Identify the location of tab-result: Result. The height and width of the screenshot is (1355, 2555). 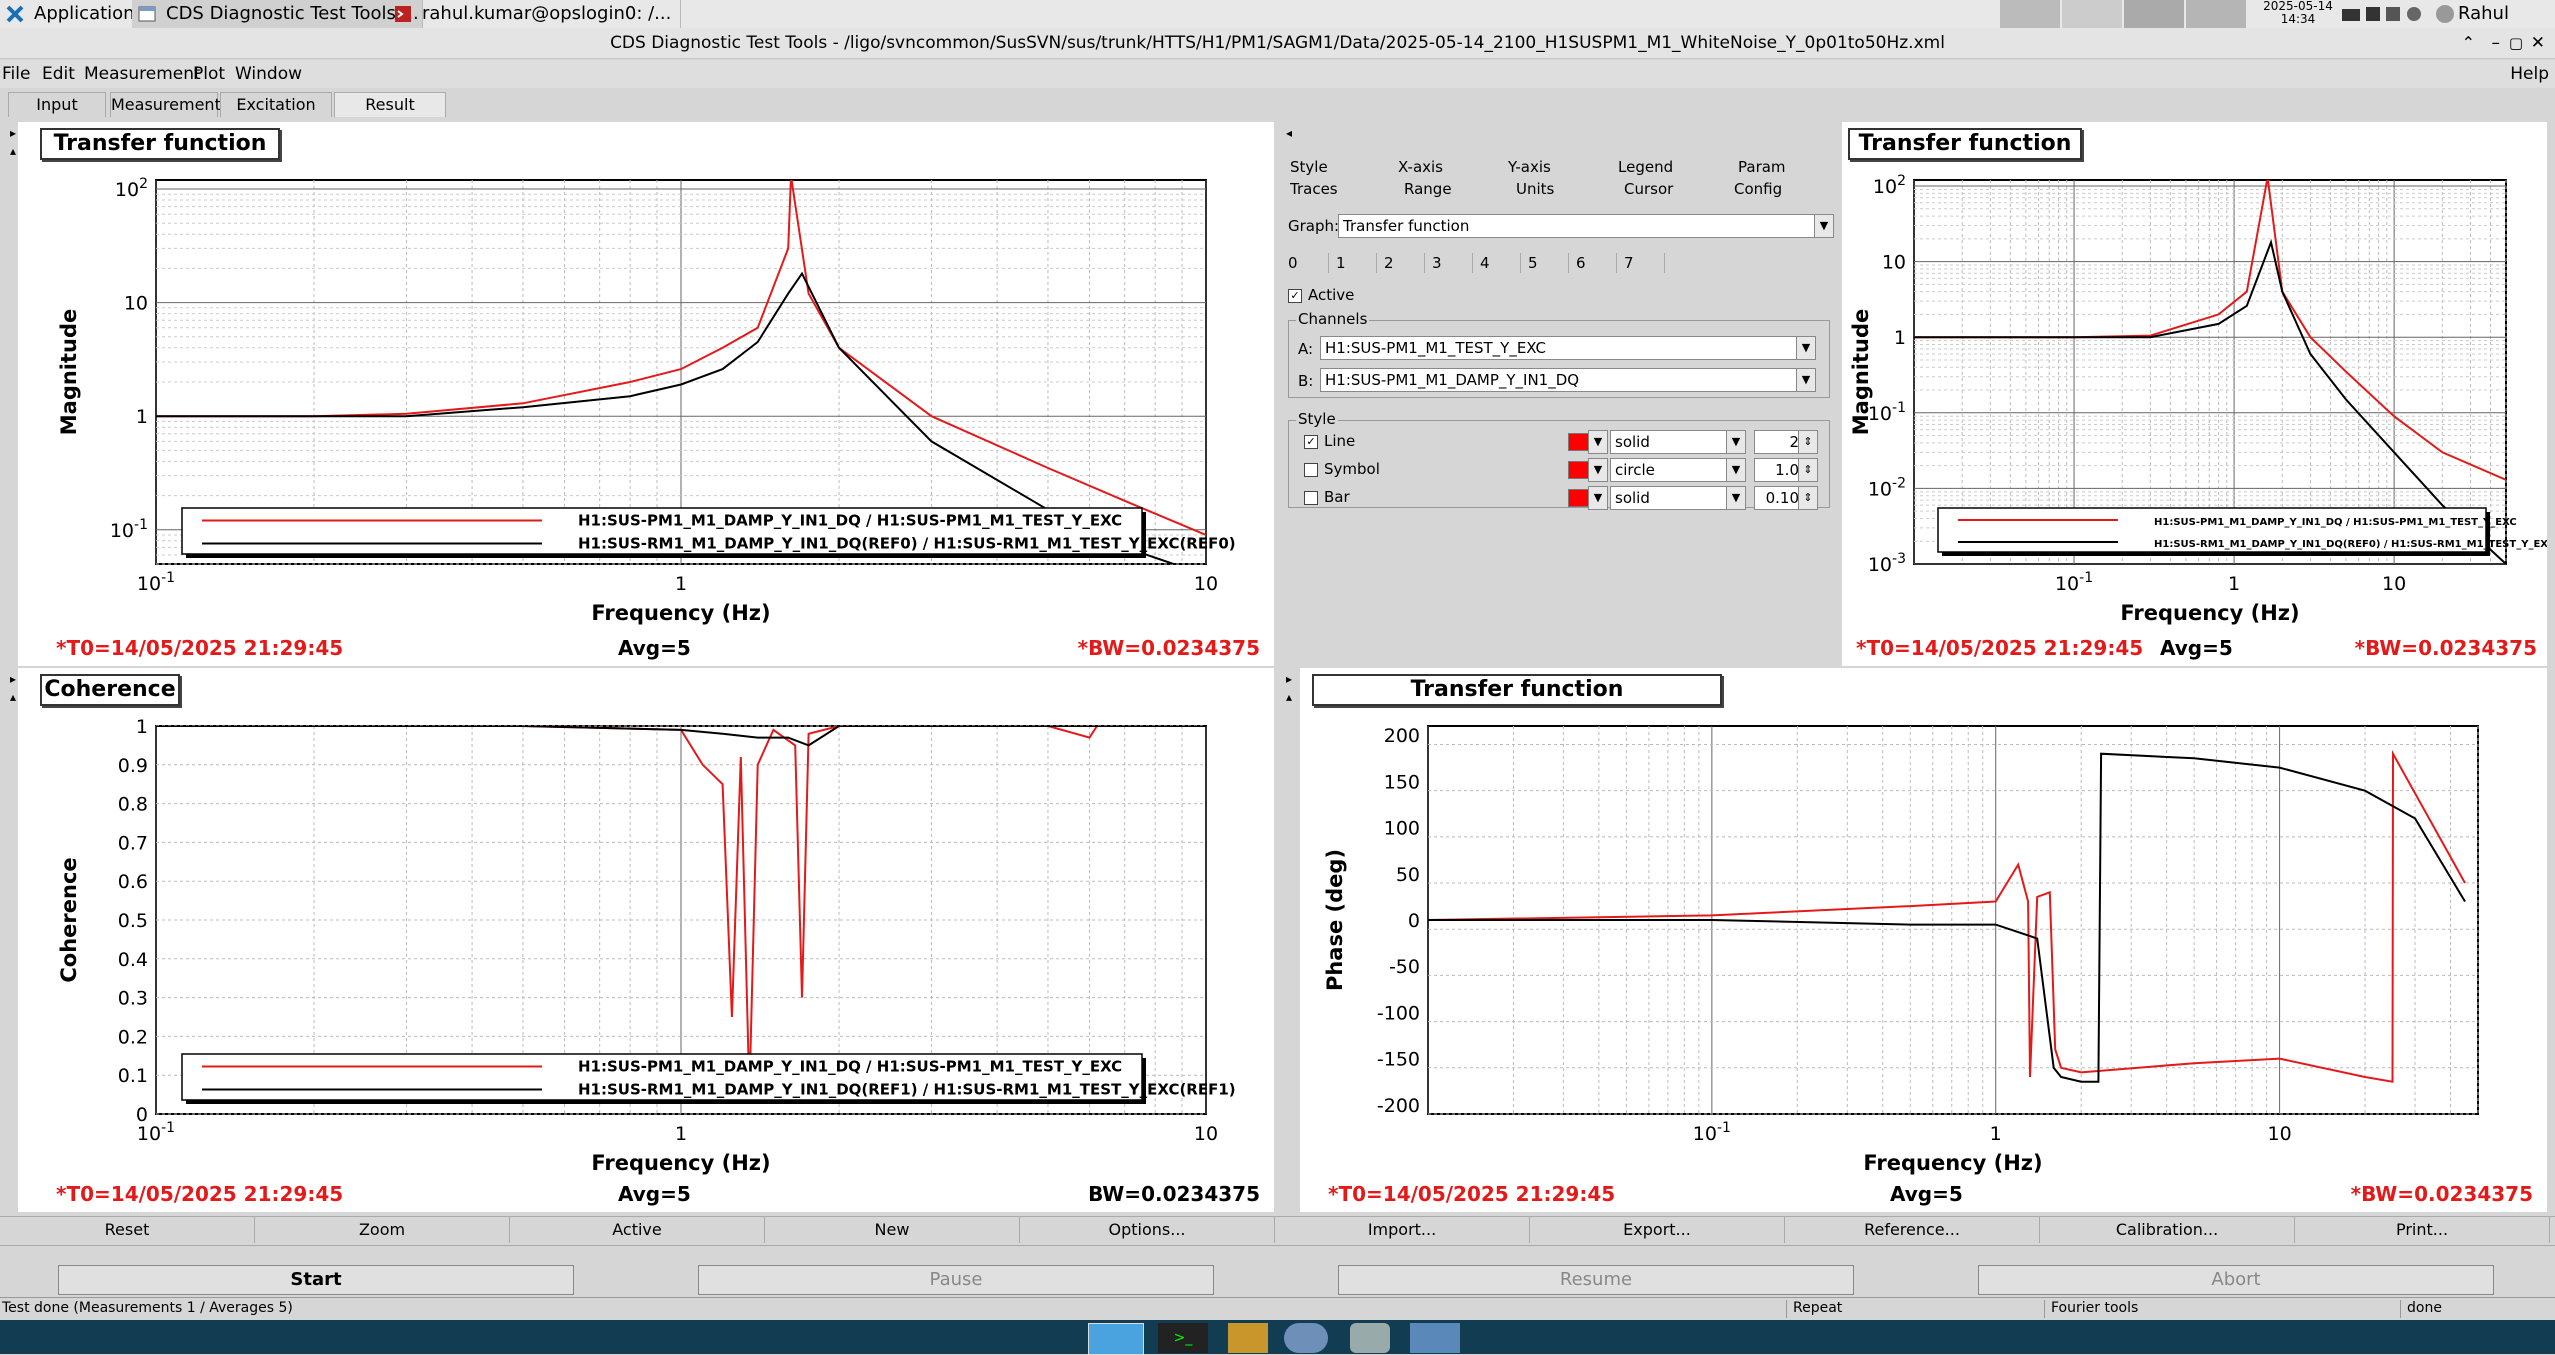
(390, 104).